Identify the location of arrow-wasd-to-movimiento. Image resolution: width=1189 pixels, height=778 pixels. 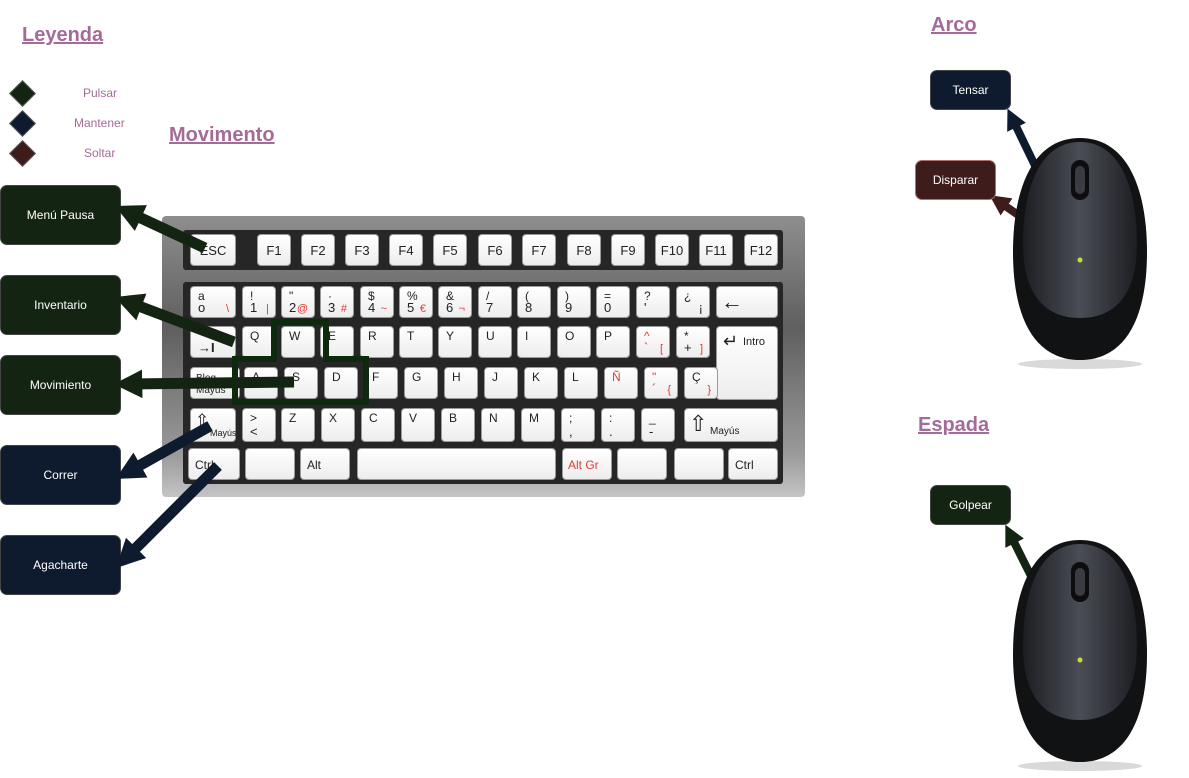
(204, 384).